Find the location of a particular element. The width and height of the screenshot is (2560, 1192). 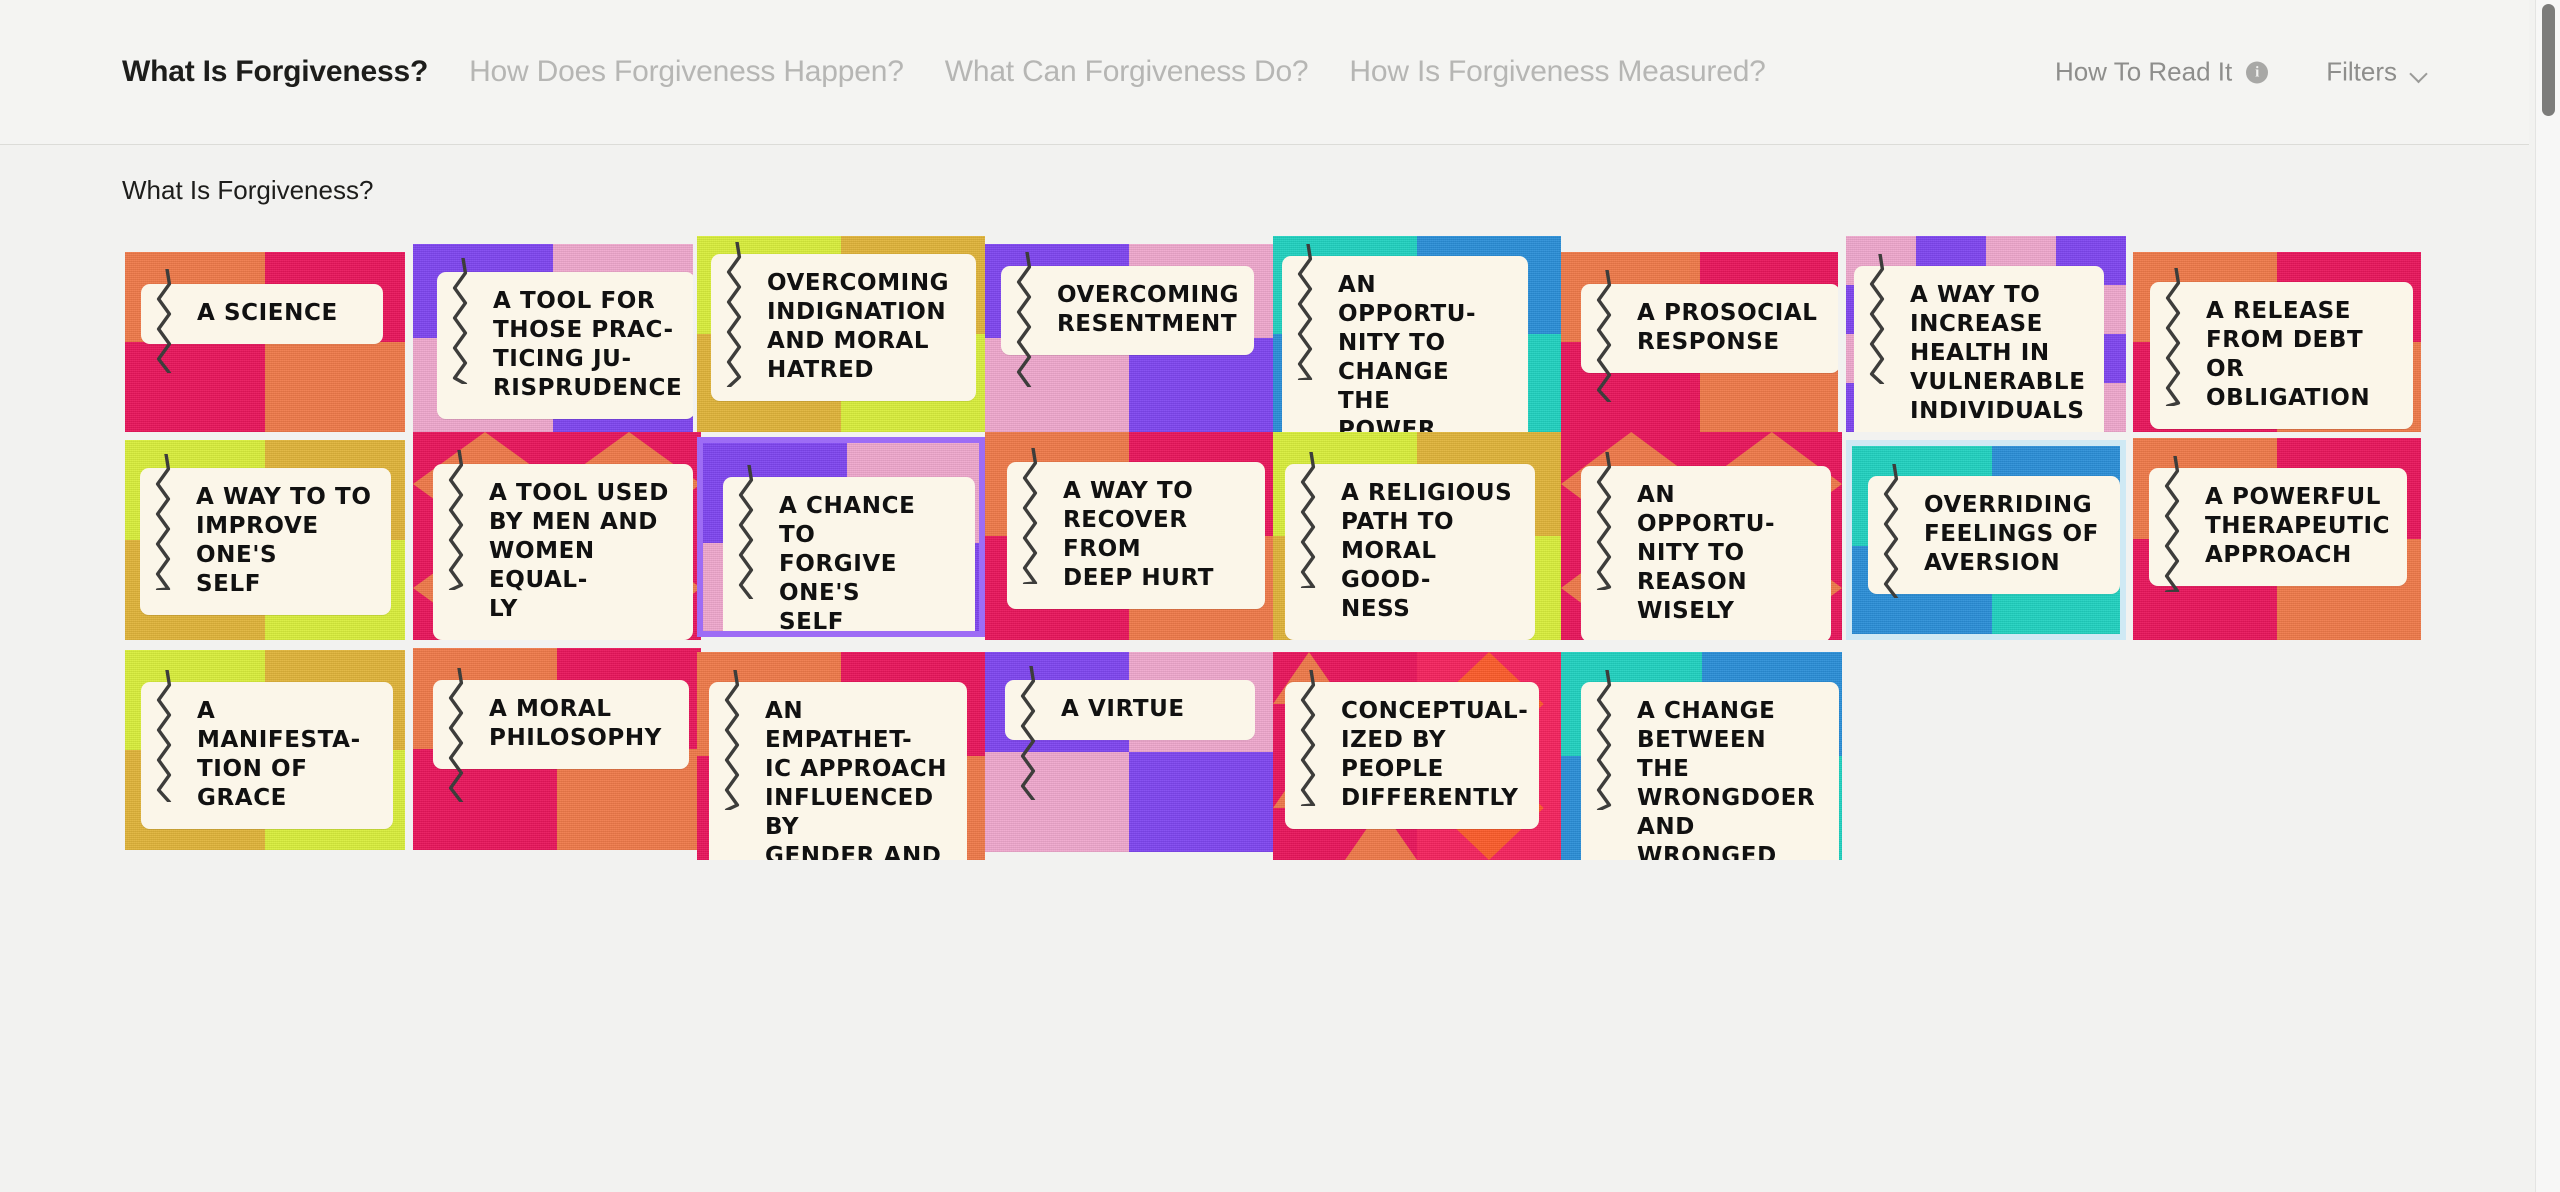

concept-card: A Way To To Improve One's Self is located at coordinates (265, 540).